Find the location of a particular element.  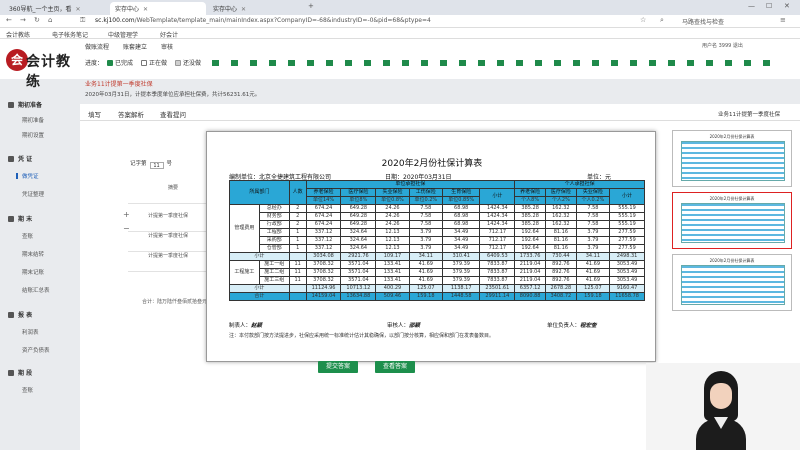

remove-row-icon: − is located at coordinates (126, 228).